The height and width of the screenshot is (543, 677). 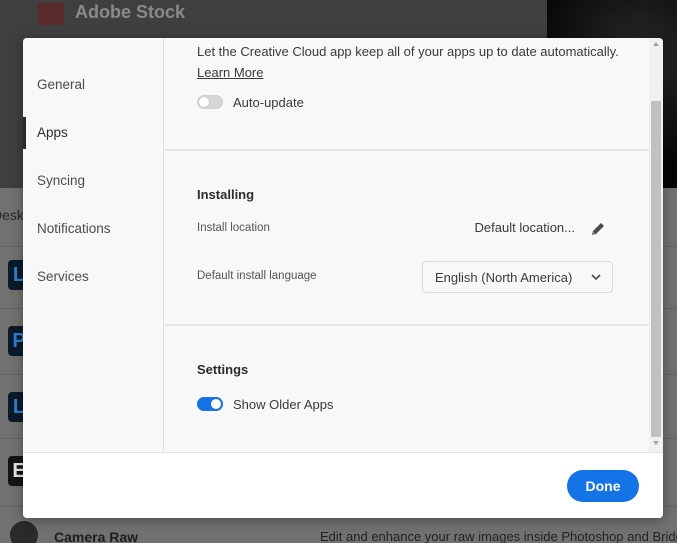 What do you see at coordinates (24, 532) in the screenshot?
I see `camera-raw-aperture-icon` at bounding box center [24, 532].